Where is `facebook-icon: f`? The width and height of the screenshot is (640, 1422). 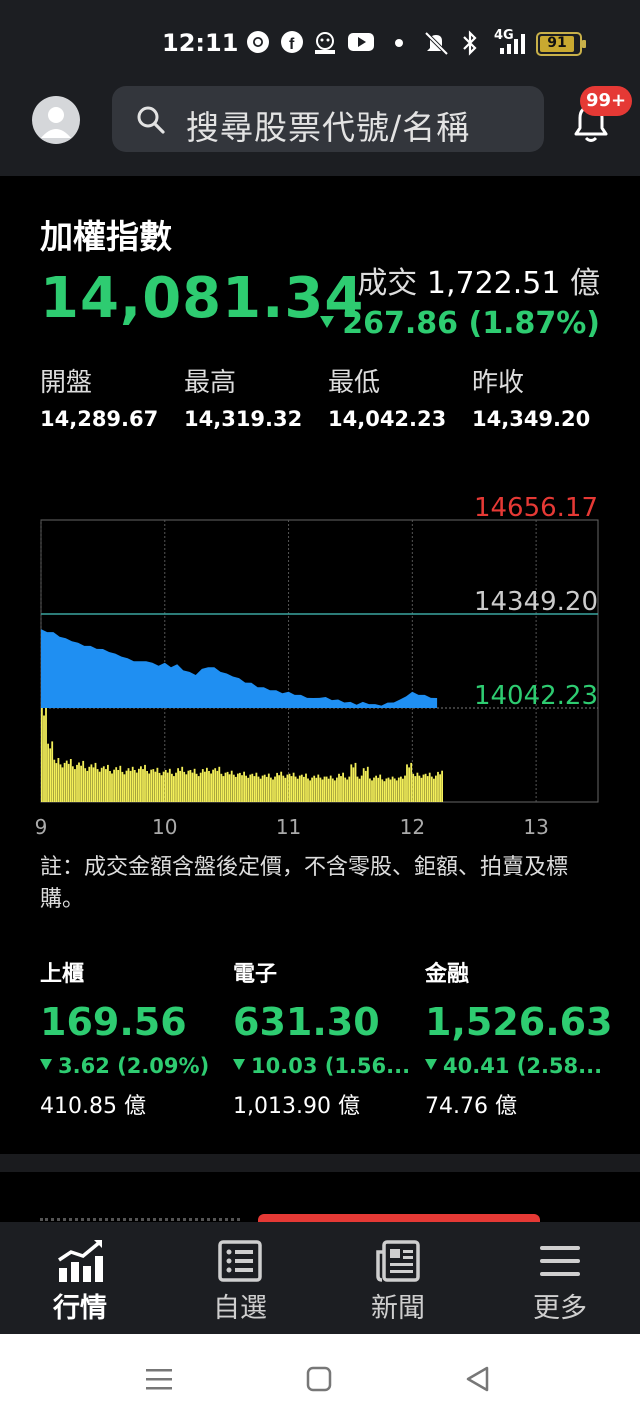
facebook-icon: f is located at coordinates (292, 42).